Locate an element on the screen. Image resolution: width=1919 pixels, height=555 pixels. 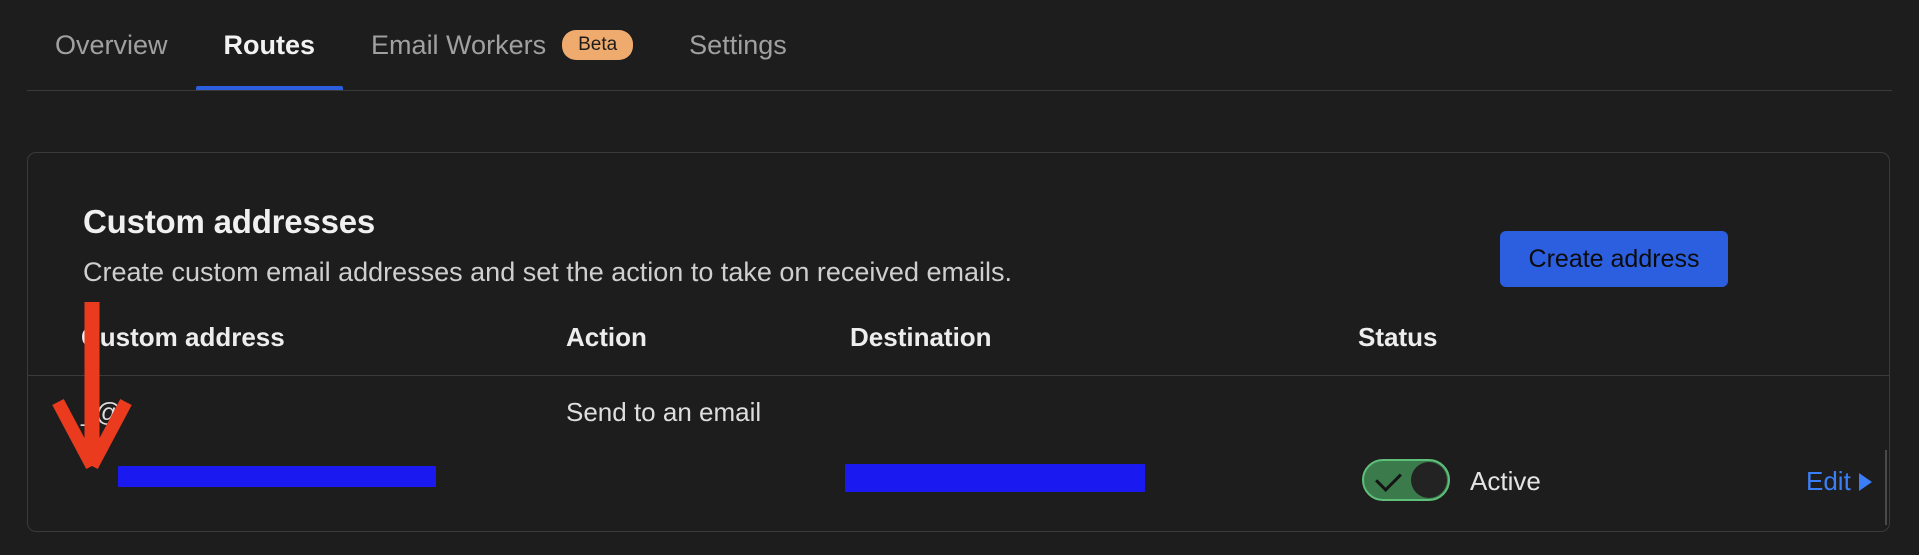
tab-overview-label: Overview is located at coordinates (111, 44).